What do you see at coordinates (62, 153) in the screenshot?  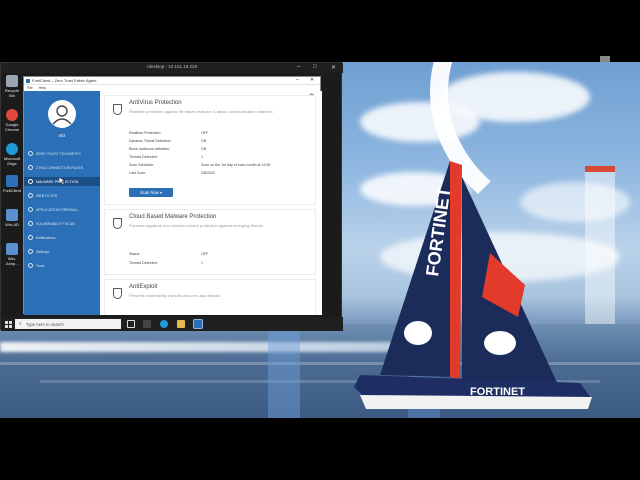 I see `sidebar-item-zero-trust-telemetry: ZERO TRUST TELEMETRY` at bounding box center [62, 153].